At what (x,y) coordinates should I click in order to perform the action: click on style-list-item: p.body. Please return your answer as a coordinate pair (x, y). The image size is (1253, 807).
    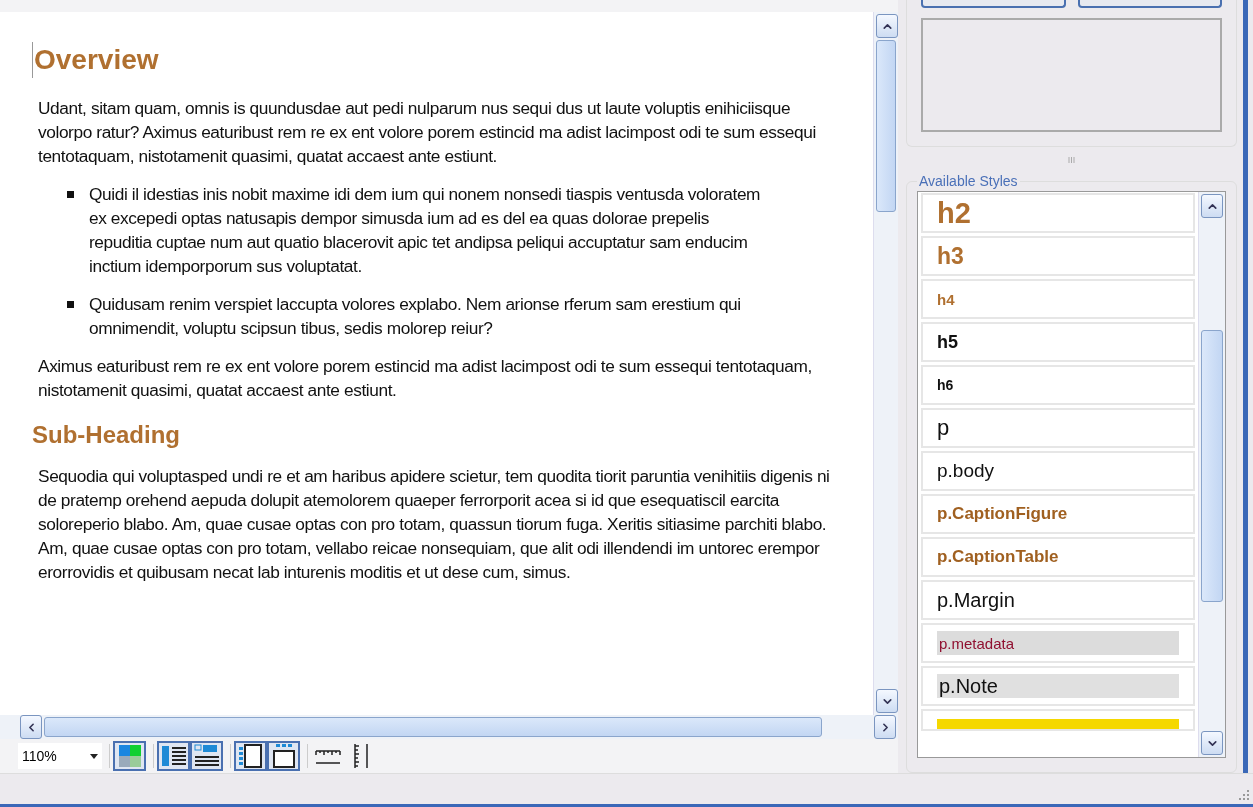
    Looking at the image, I should click on (1058, 471).